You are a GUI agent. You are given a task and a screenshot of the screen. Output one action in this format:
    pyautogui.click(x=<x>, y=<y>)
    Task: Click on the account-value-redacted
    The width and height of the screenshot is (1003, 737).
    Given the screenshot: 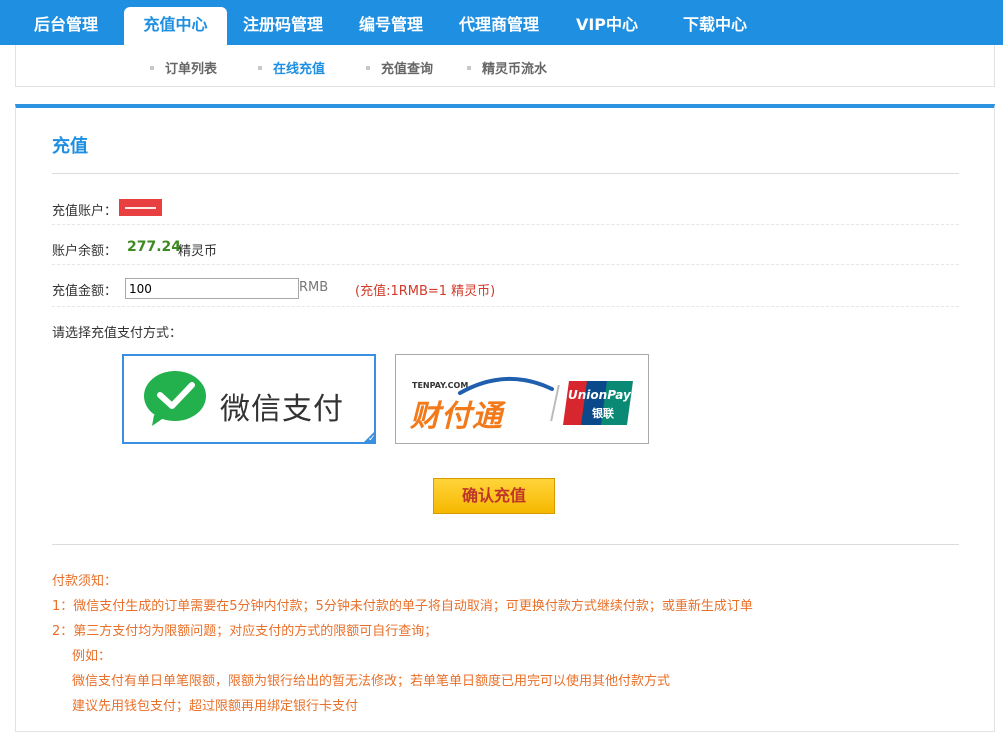 What is the action you would take?
    pyautogui.click(x=140, y=207)
    